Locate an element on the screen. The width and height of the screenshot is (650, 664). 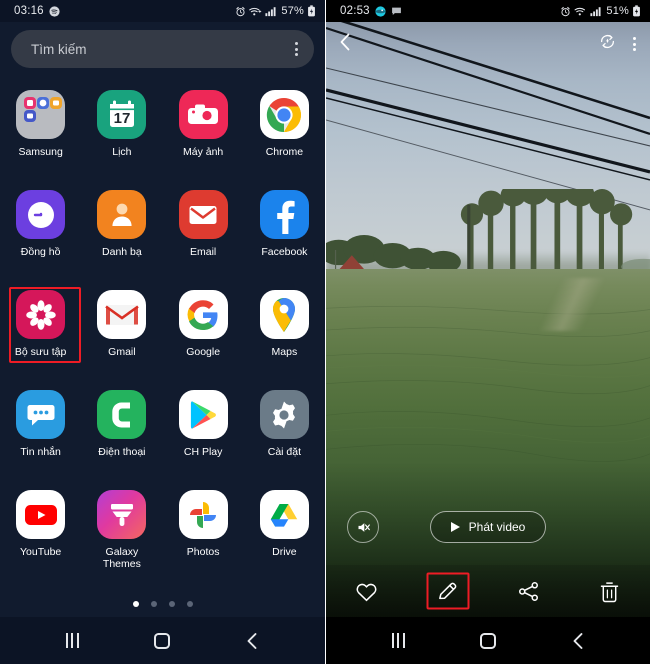
youtube-icon is located at coordinates (41, 514).